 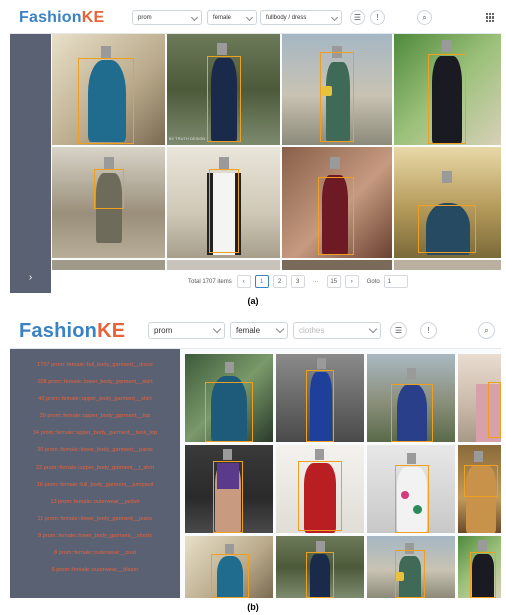 I want to click on header: FashionKE prom female clothes ☰ ! ⌕, so click(x=255, y=331).